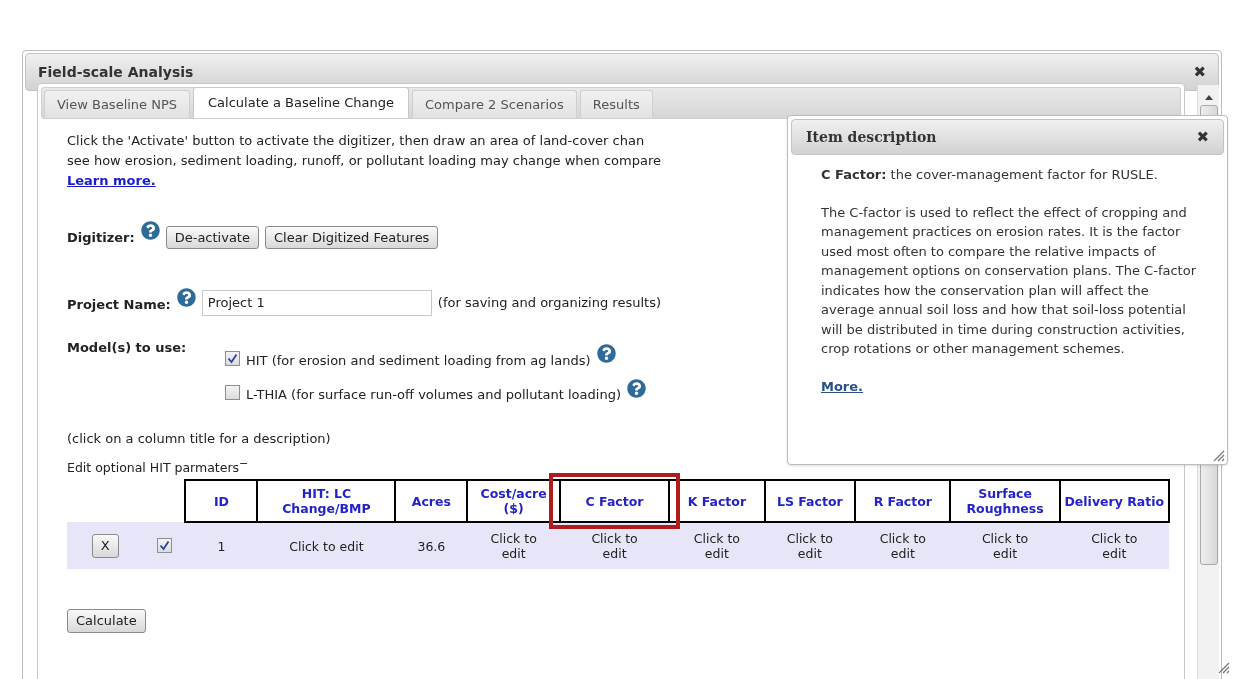 This screenshot has width=1238, height=679. Describe the element at coordinates (616, 104) in the screenshot. I see `tab: Results` at that location.